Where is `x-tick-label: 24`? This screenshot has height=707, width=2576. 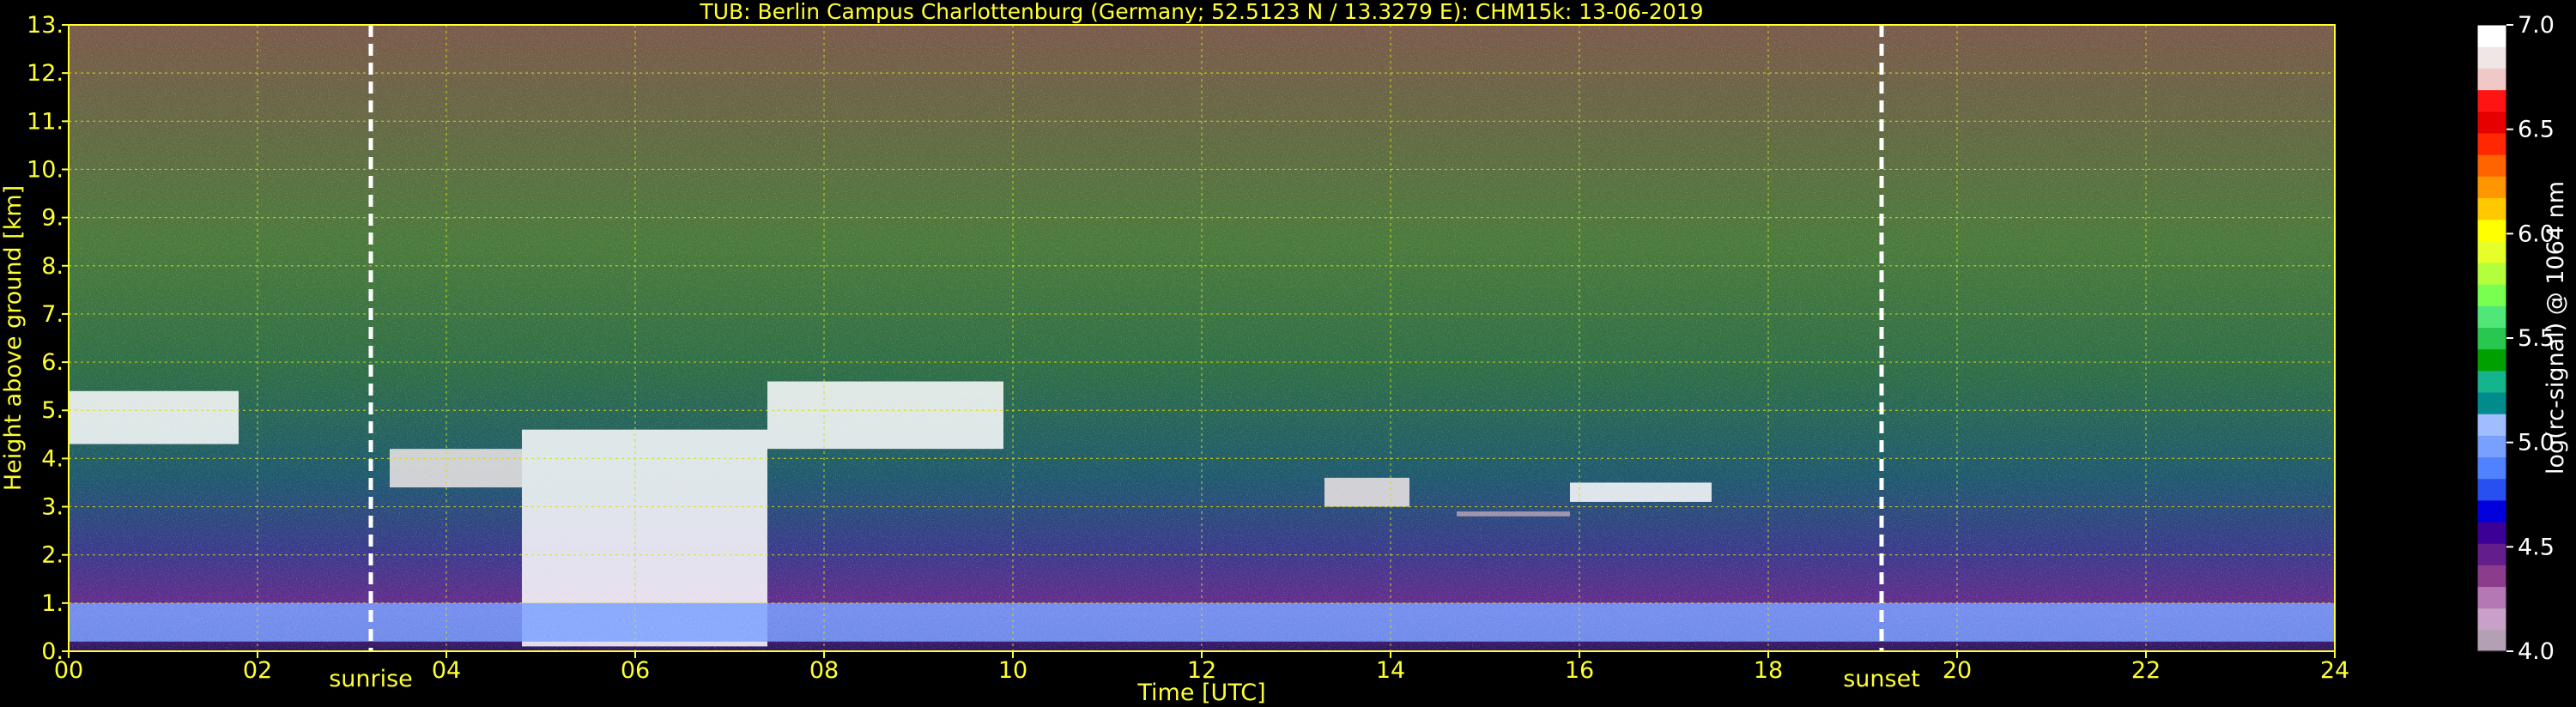
x-tick-label: 24 is located at coordinates (2334, 670).